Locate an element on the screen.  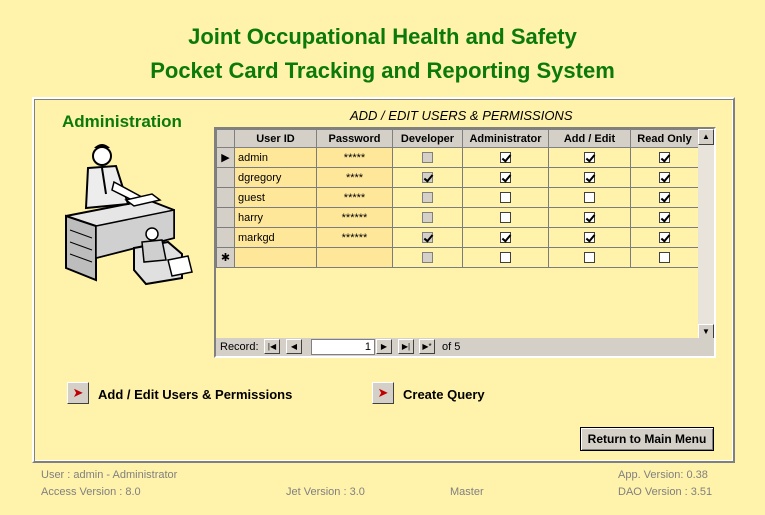
footer-jet-version: Jet Version : 3.0 is located at coordinates (325, 492).